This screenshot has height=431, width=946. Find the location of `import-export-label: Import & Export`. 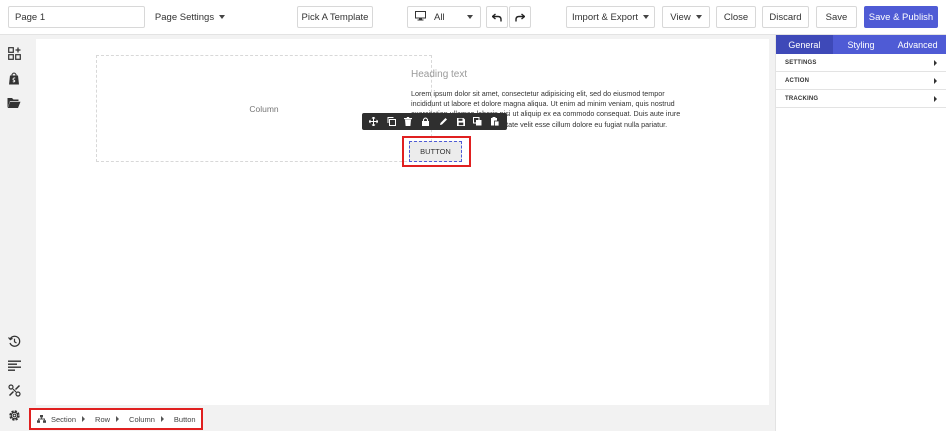

import-export-label: Import & Export is located at coordinates (605, 17).